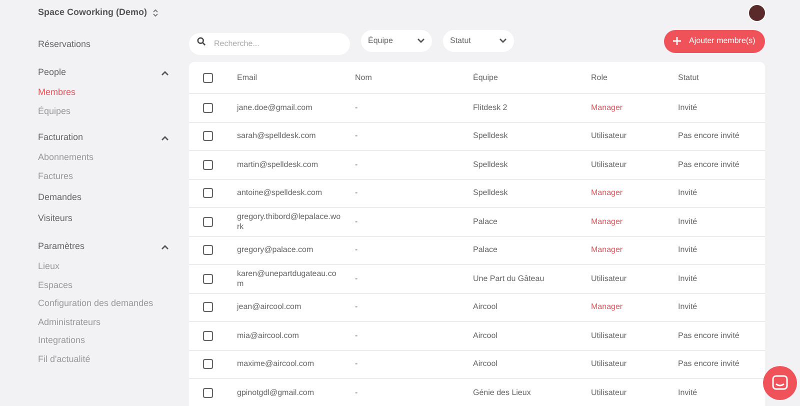 The width and height of the screenshot is (800, 406). What do you see at coordinates (93, 13) in the screenshot?
I see `workspace-name: Space Coworking (Demo)` at bounding box center [93, 13].